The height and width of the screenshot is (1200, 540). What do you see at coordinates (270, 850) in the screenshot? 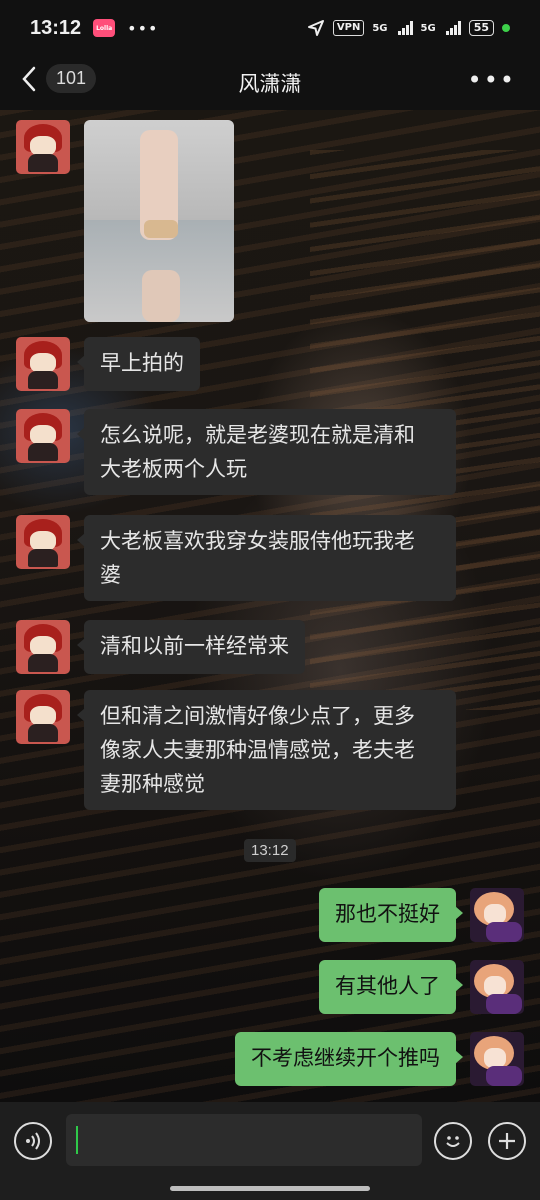
I see `message-timestamp: 13:12` at bounding box center [270, 850].